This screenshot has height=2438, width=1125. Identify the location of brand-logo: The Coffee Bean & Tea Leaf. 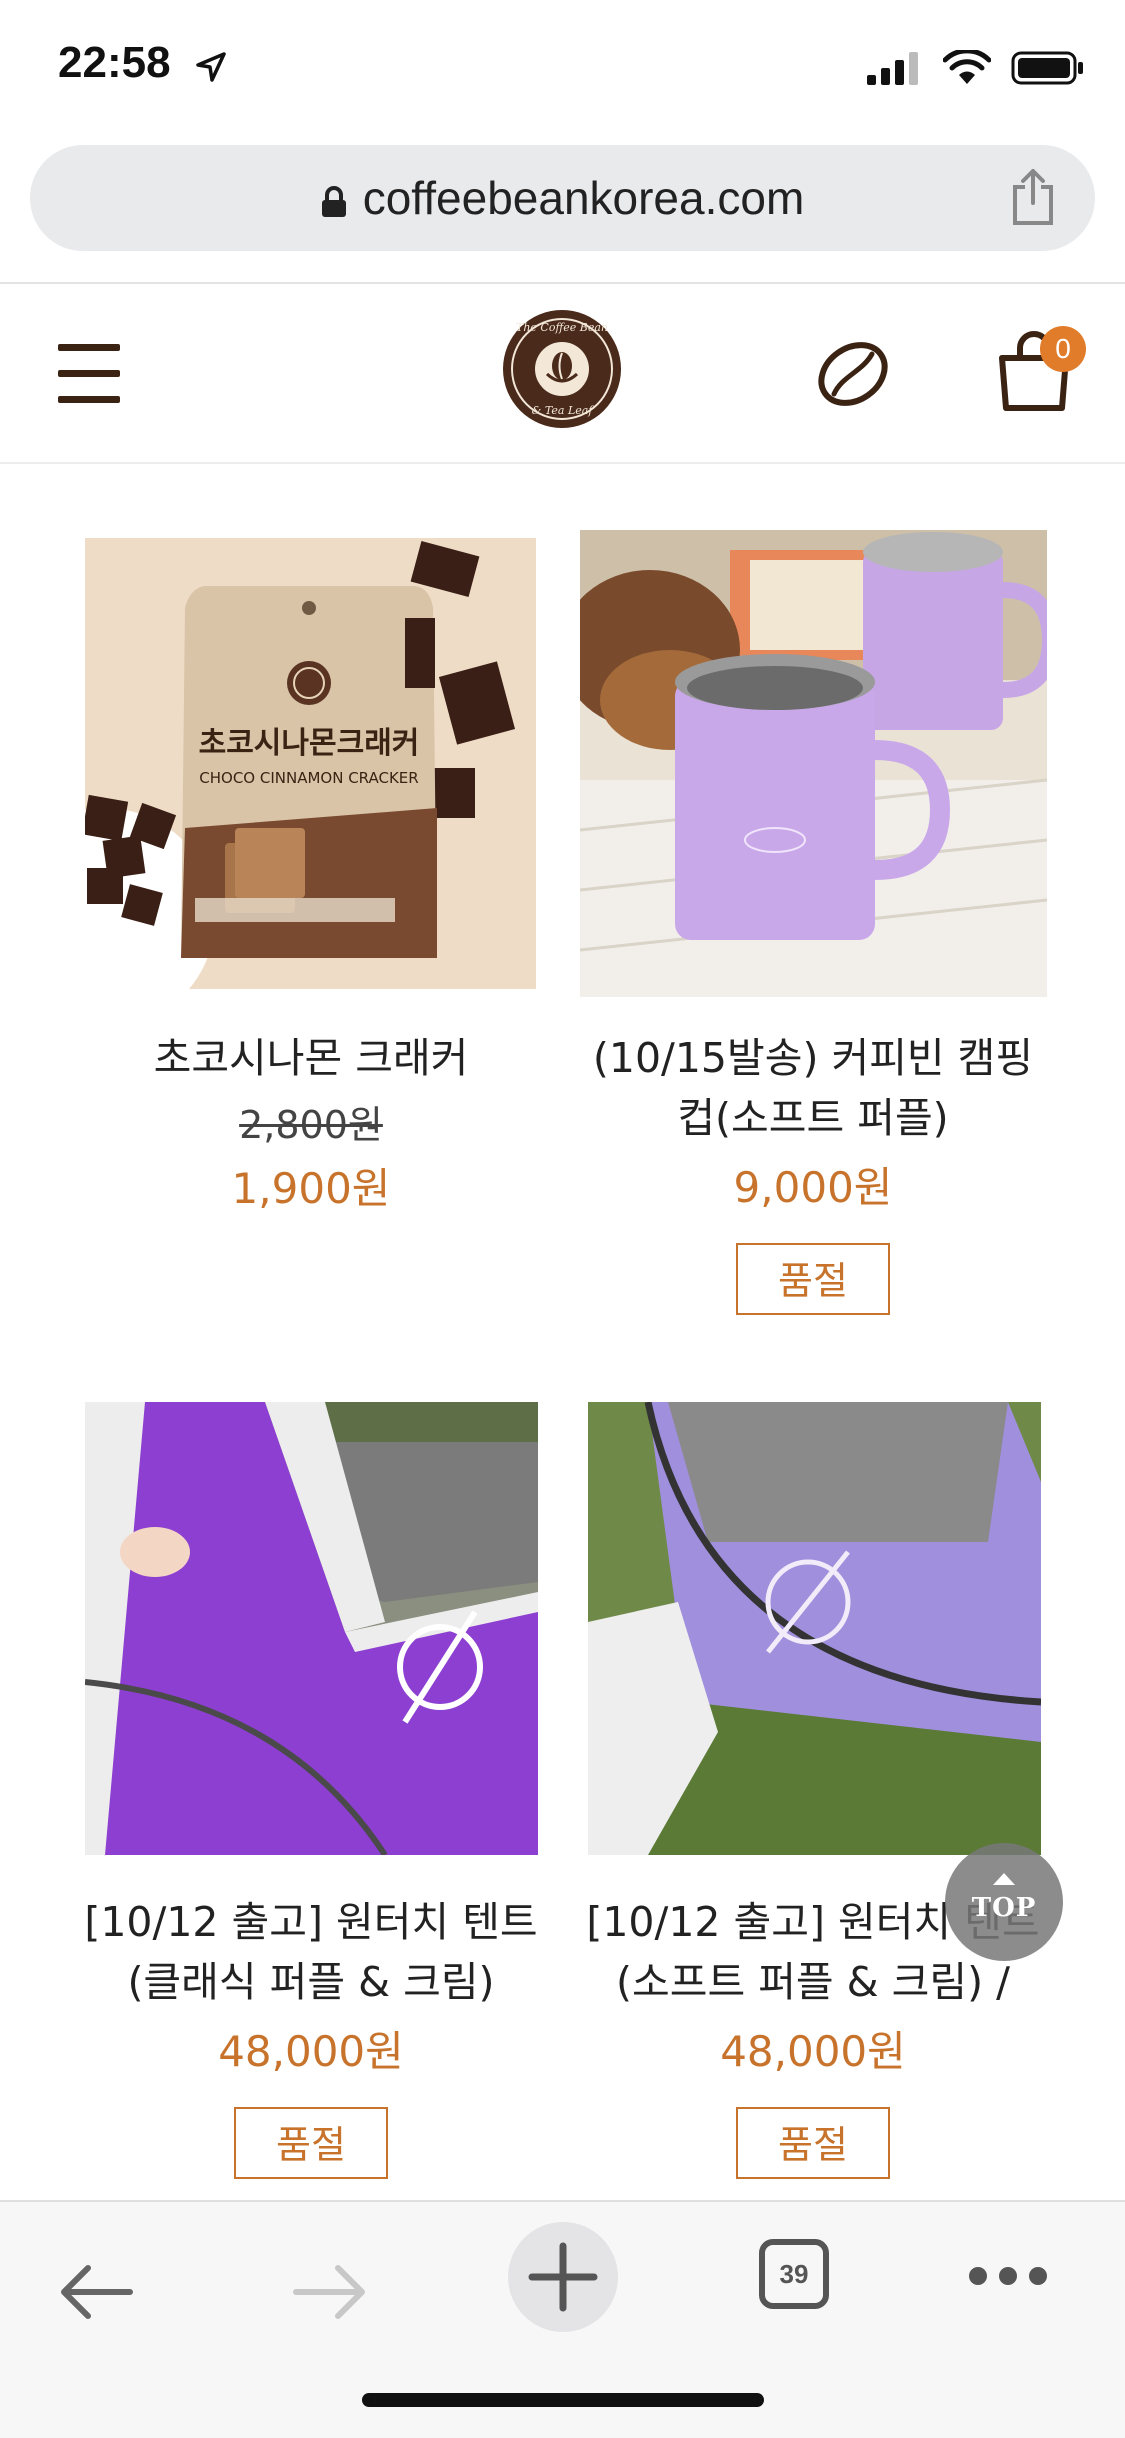
(562, 369).